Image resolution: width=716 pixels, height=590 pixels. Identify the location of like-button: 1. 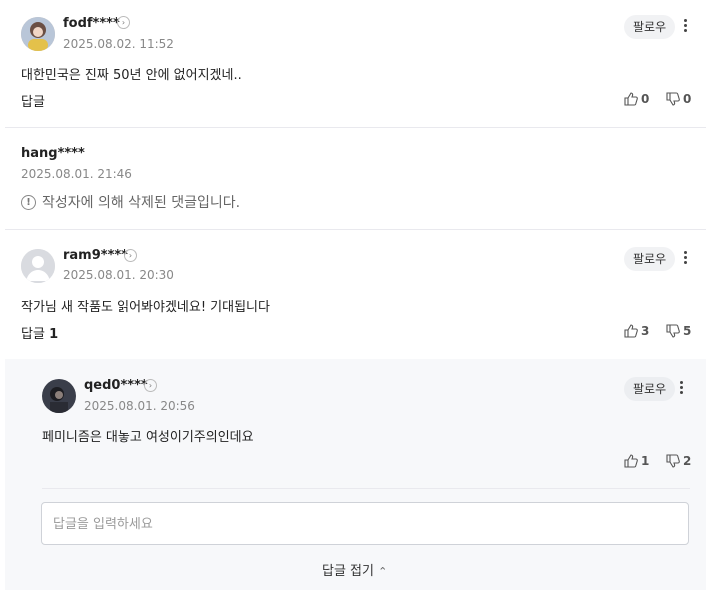
(636, 461).